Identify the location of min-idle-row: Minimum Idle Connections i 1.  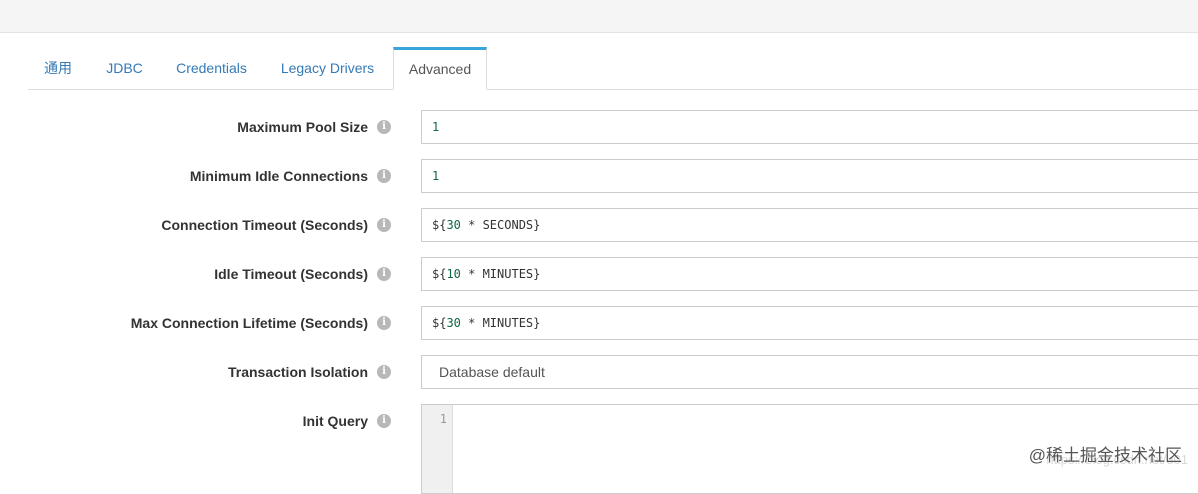
(599, 176).